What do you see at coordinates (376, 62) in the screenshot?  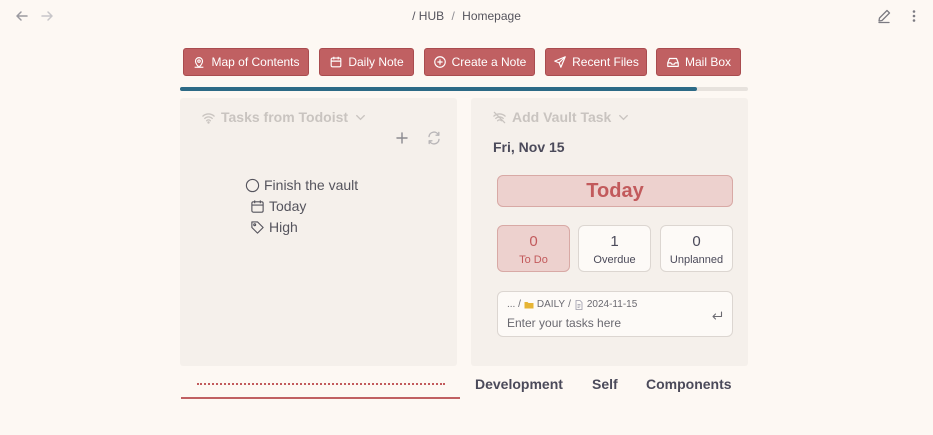 I see `daily-note-label: Daily Note` at bounding box center [376, 62].